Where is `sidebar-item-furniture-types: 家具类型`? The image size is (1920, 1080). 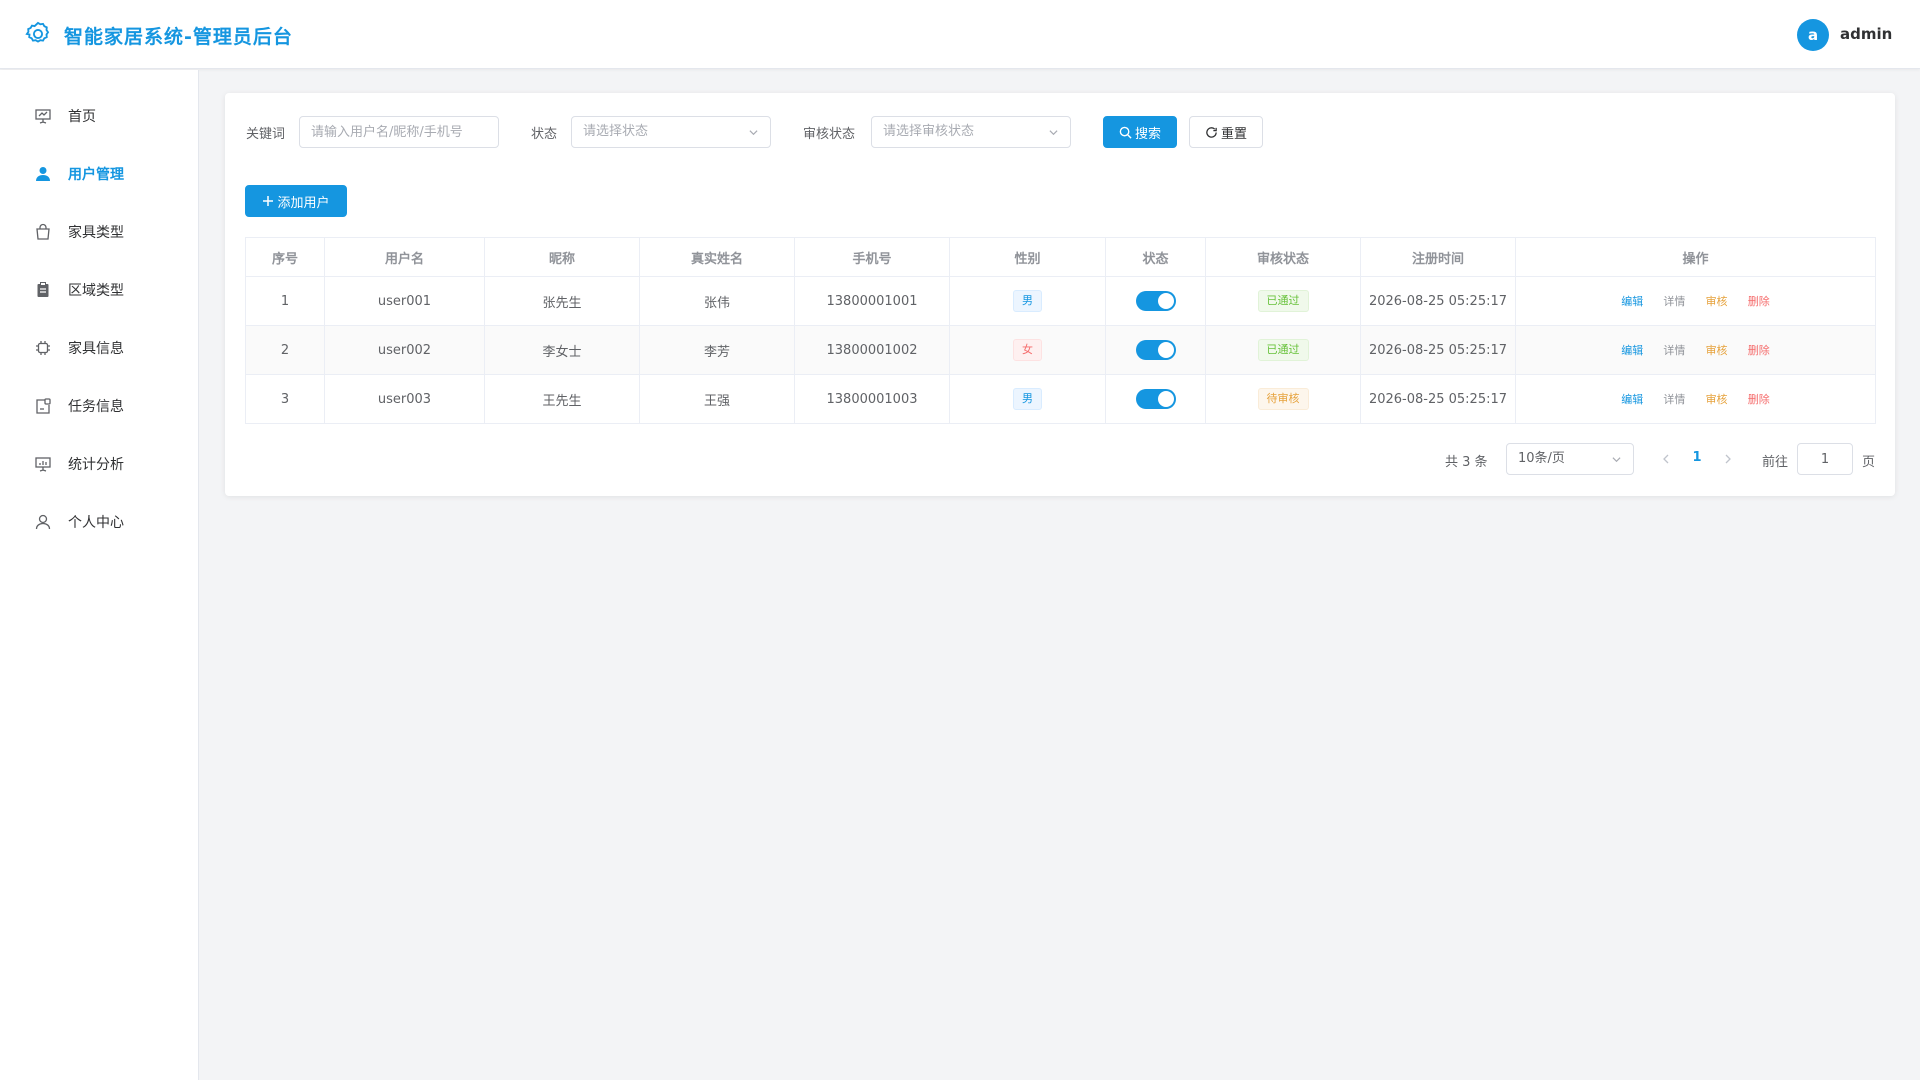 sidebar-item-furniture-types: 家具类型 is located at coordinates (99, 232).